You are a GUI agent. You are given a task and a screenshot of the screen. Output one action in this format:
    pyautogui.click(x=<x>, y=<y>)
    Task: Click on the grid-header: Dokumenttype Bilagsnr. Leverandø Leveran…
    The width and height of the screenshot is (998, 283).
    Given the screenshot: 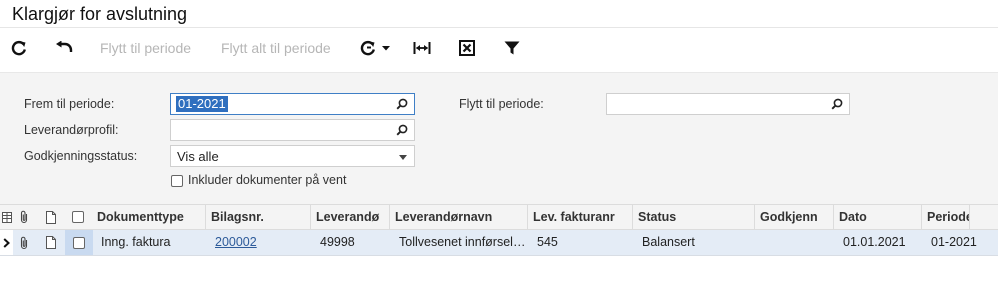 What is the action you would take?
    pyautogui.click(x=499, y=217)
    